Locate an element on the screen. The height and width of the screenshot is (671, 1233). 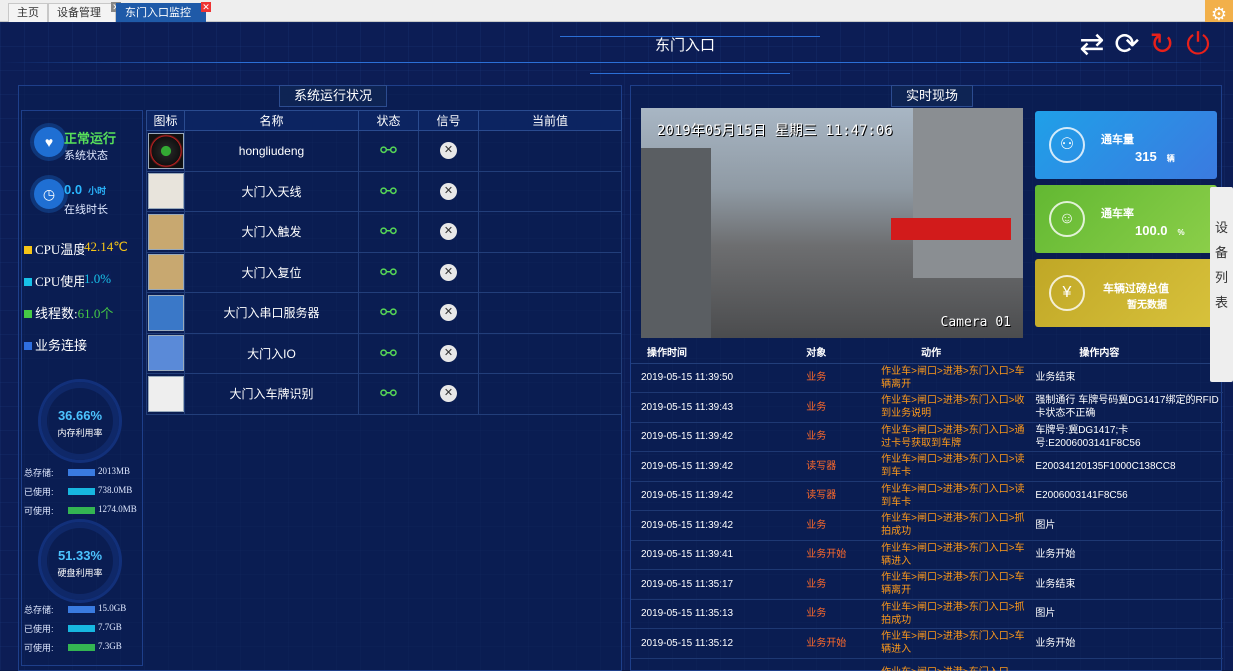
tab-device-management: 设备管理✕ is located at coordinates (84, 12).